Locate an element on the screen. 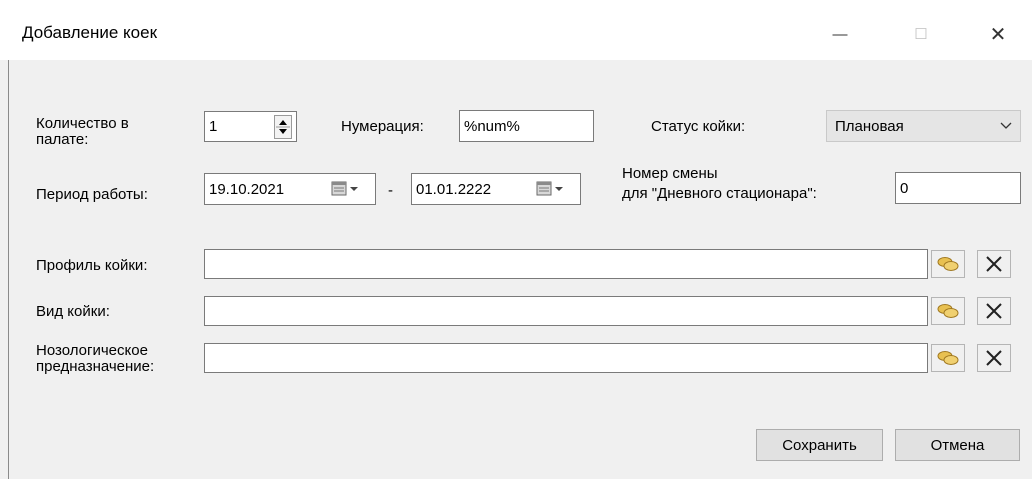 This screenshot has height=479, width=1032. profile-field is located at coordinates (566, 264).